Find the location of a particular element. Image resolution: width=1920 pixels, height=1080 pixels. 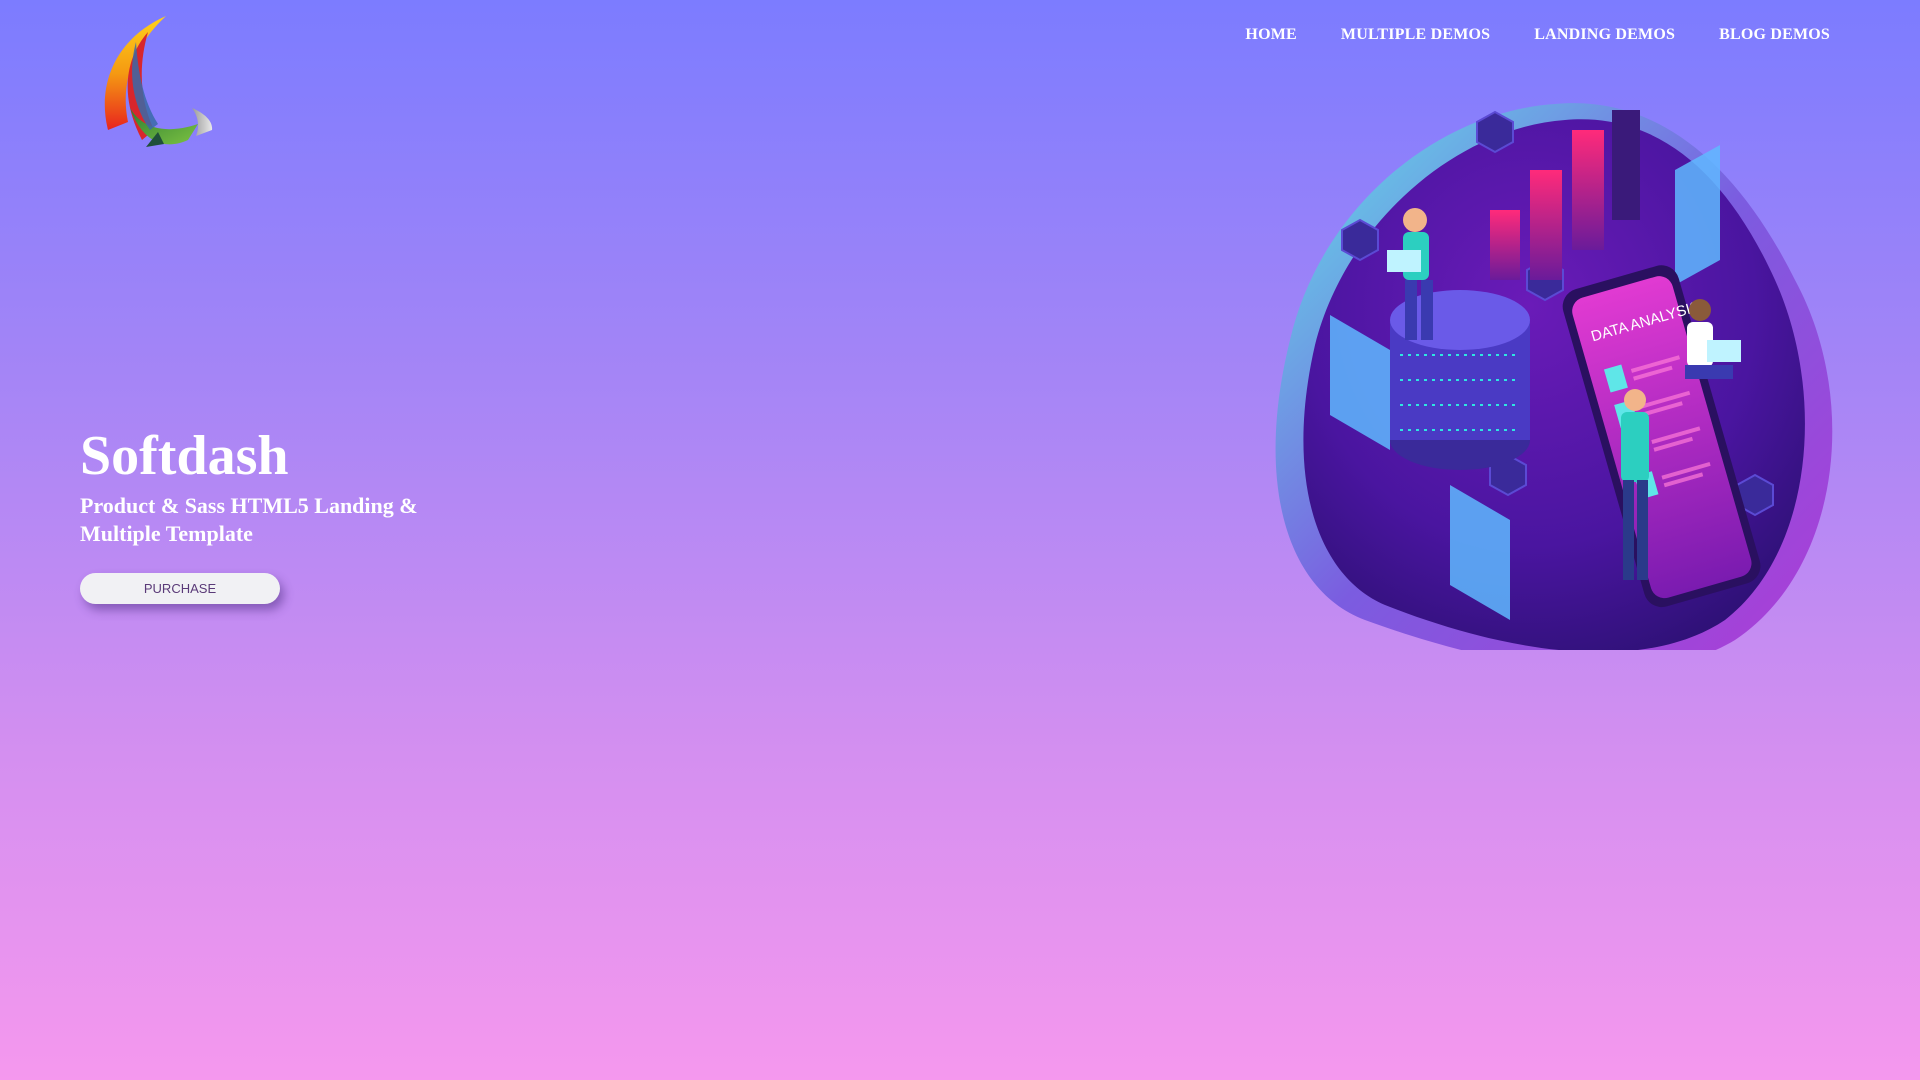

nav-multiple-demos: MULTIPLE DEMOS is located at coordinates (1415, 35).